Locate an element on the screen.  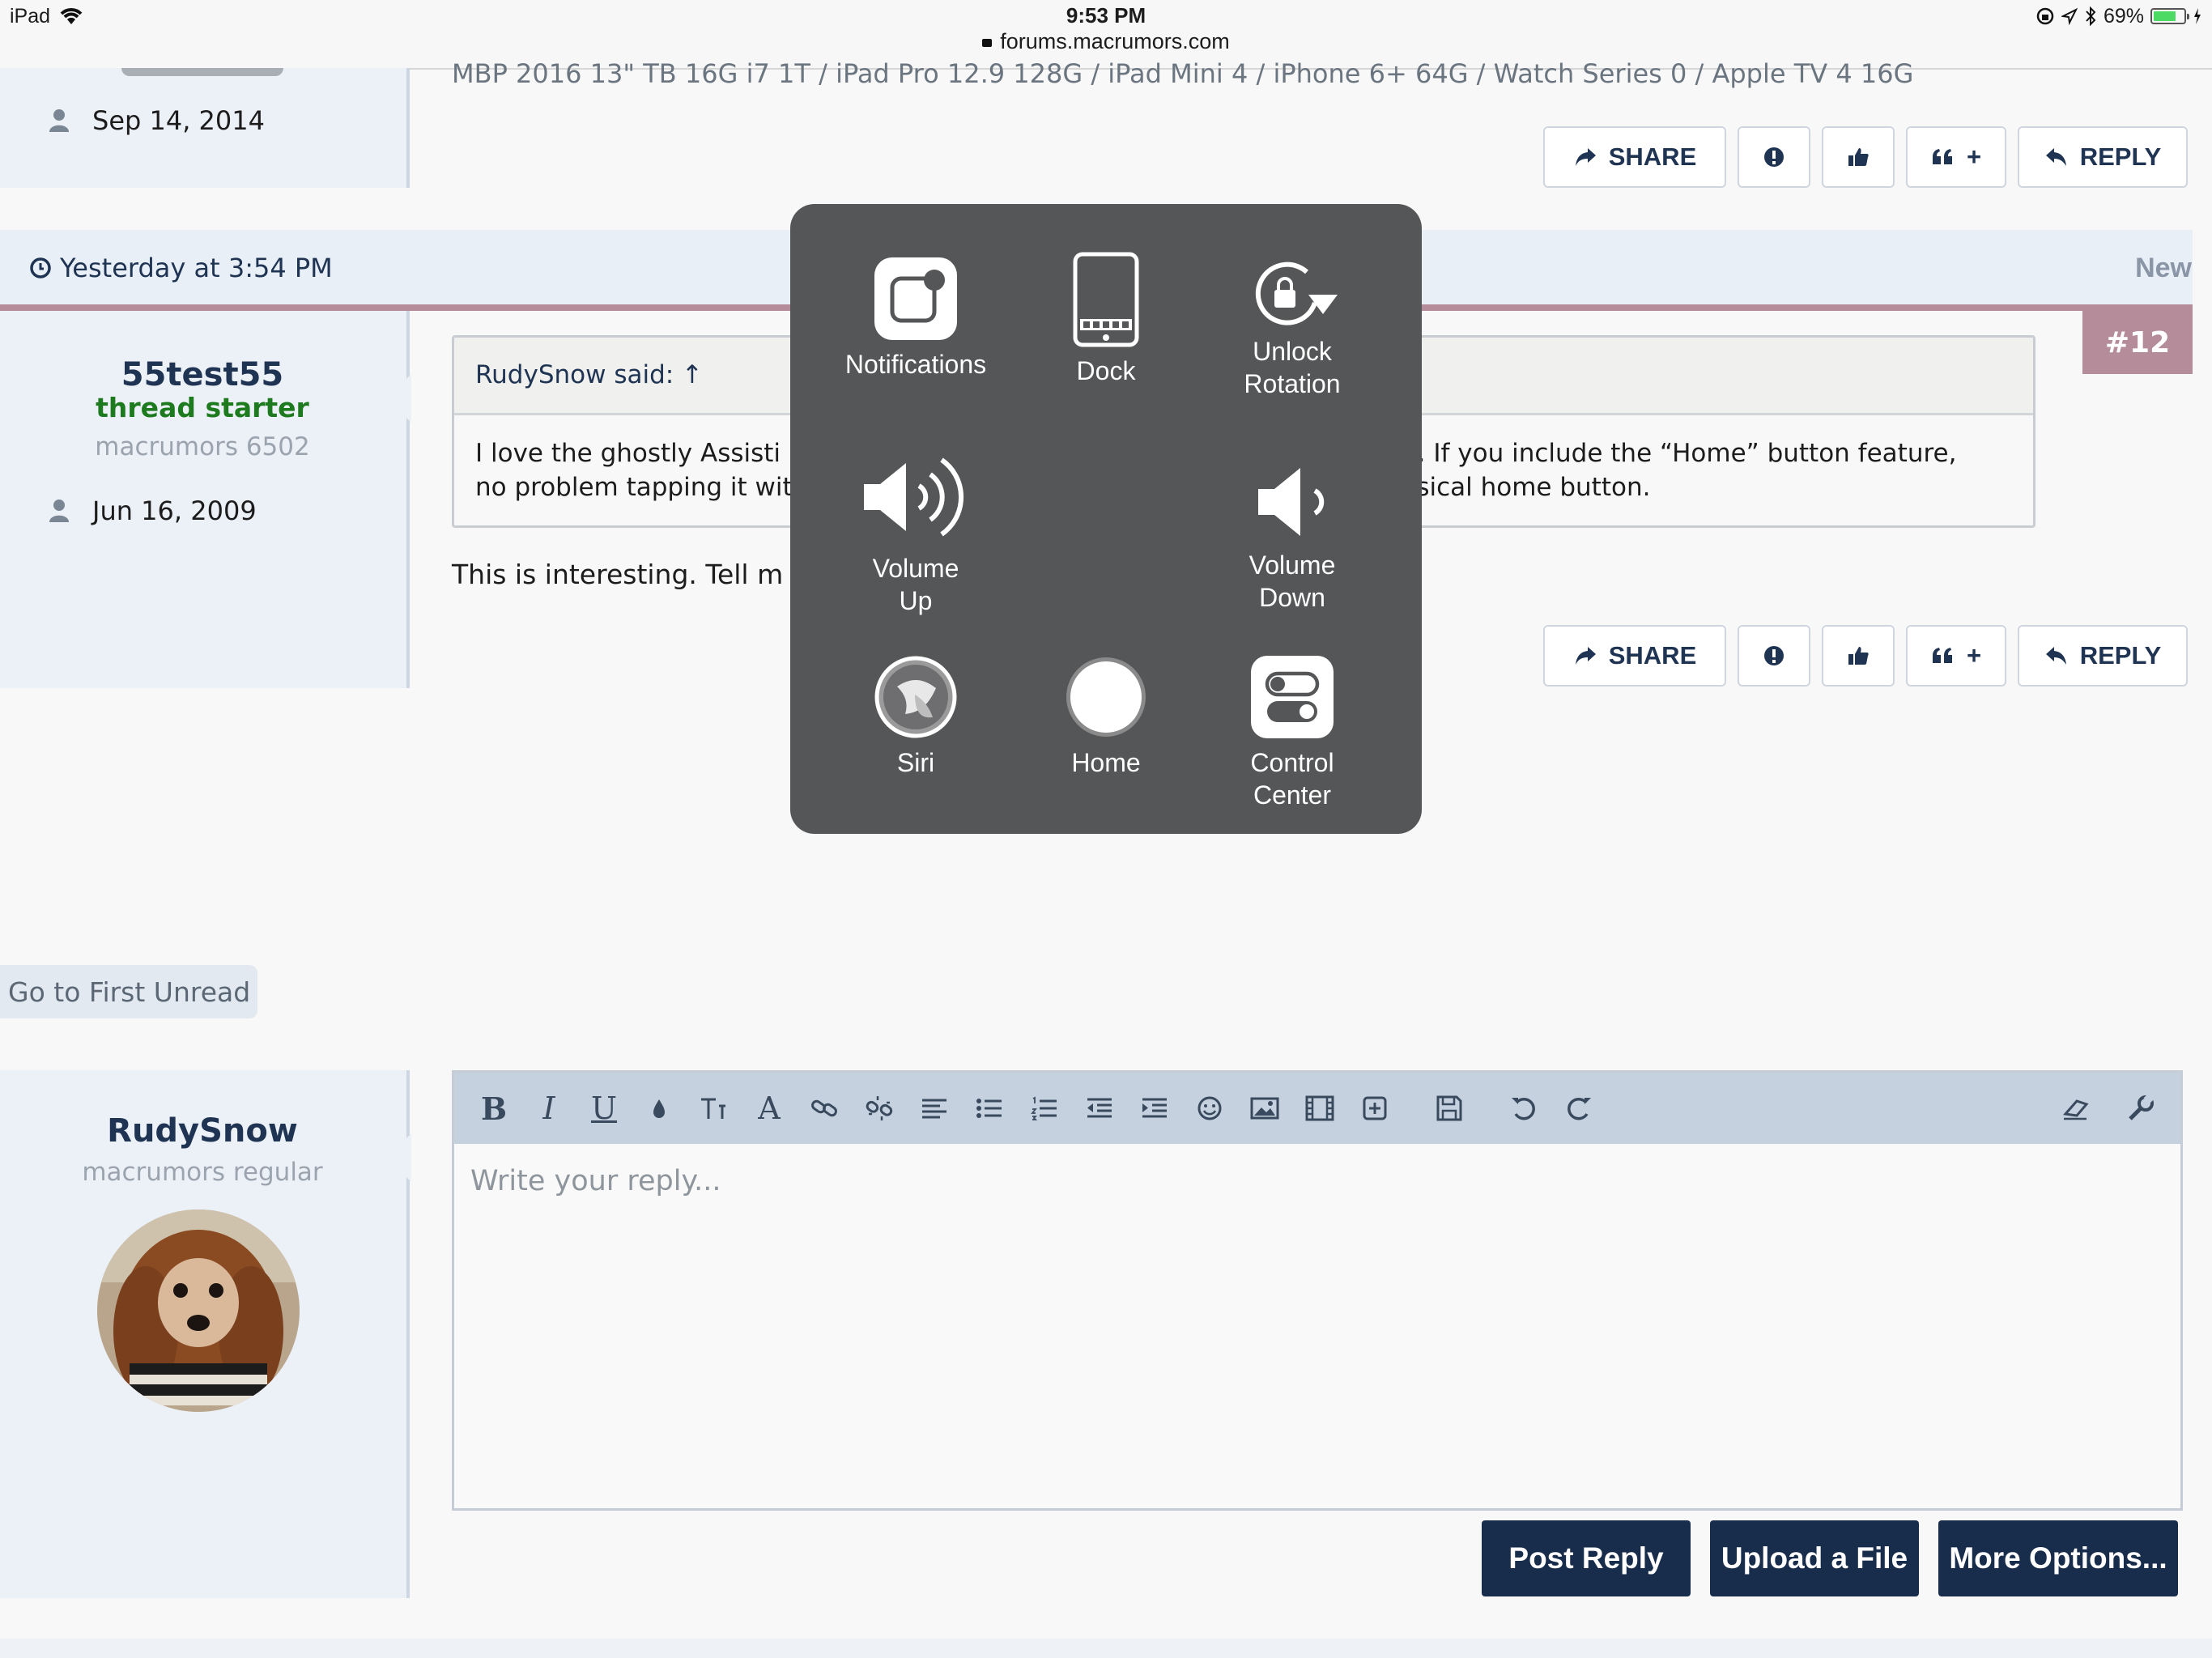
editor-toolbar: B I U A is located at coordinates (1317, 1108).